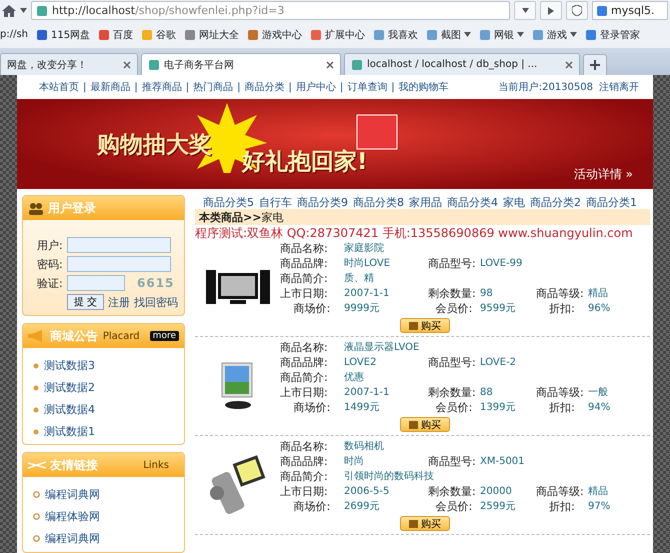  I want to click on account-link: 找回密码, so click(156, 302).